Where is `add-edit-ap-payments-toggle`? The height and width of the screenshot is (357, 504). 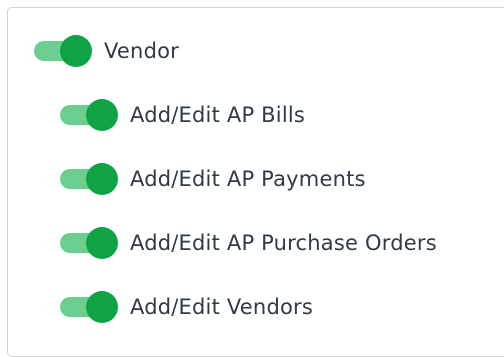 add-edit-ap-payments-toggle is located at coordinates (89, 179).